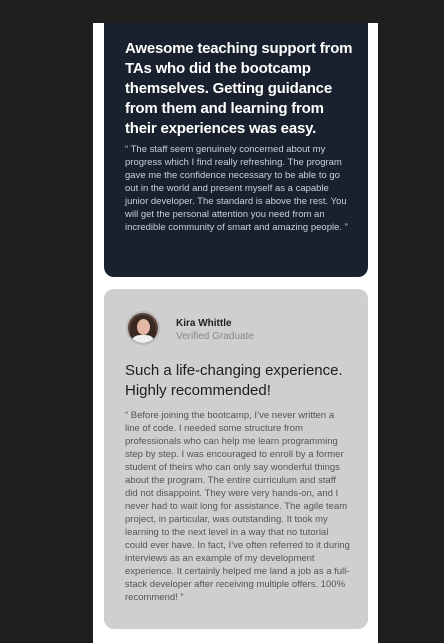 This screenshot has width=444, height=643. What do you see at coordinates (143, 339) in the screenshot?
I see `avatar-shoulders` at bounding box center [143, 339].